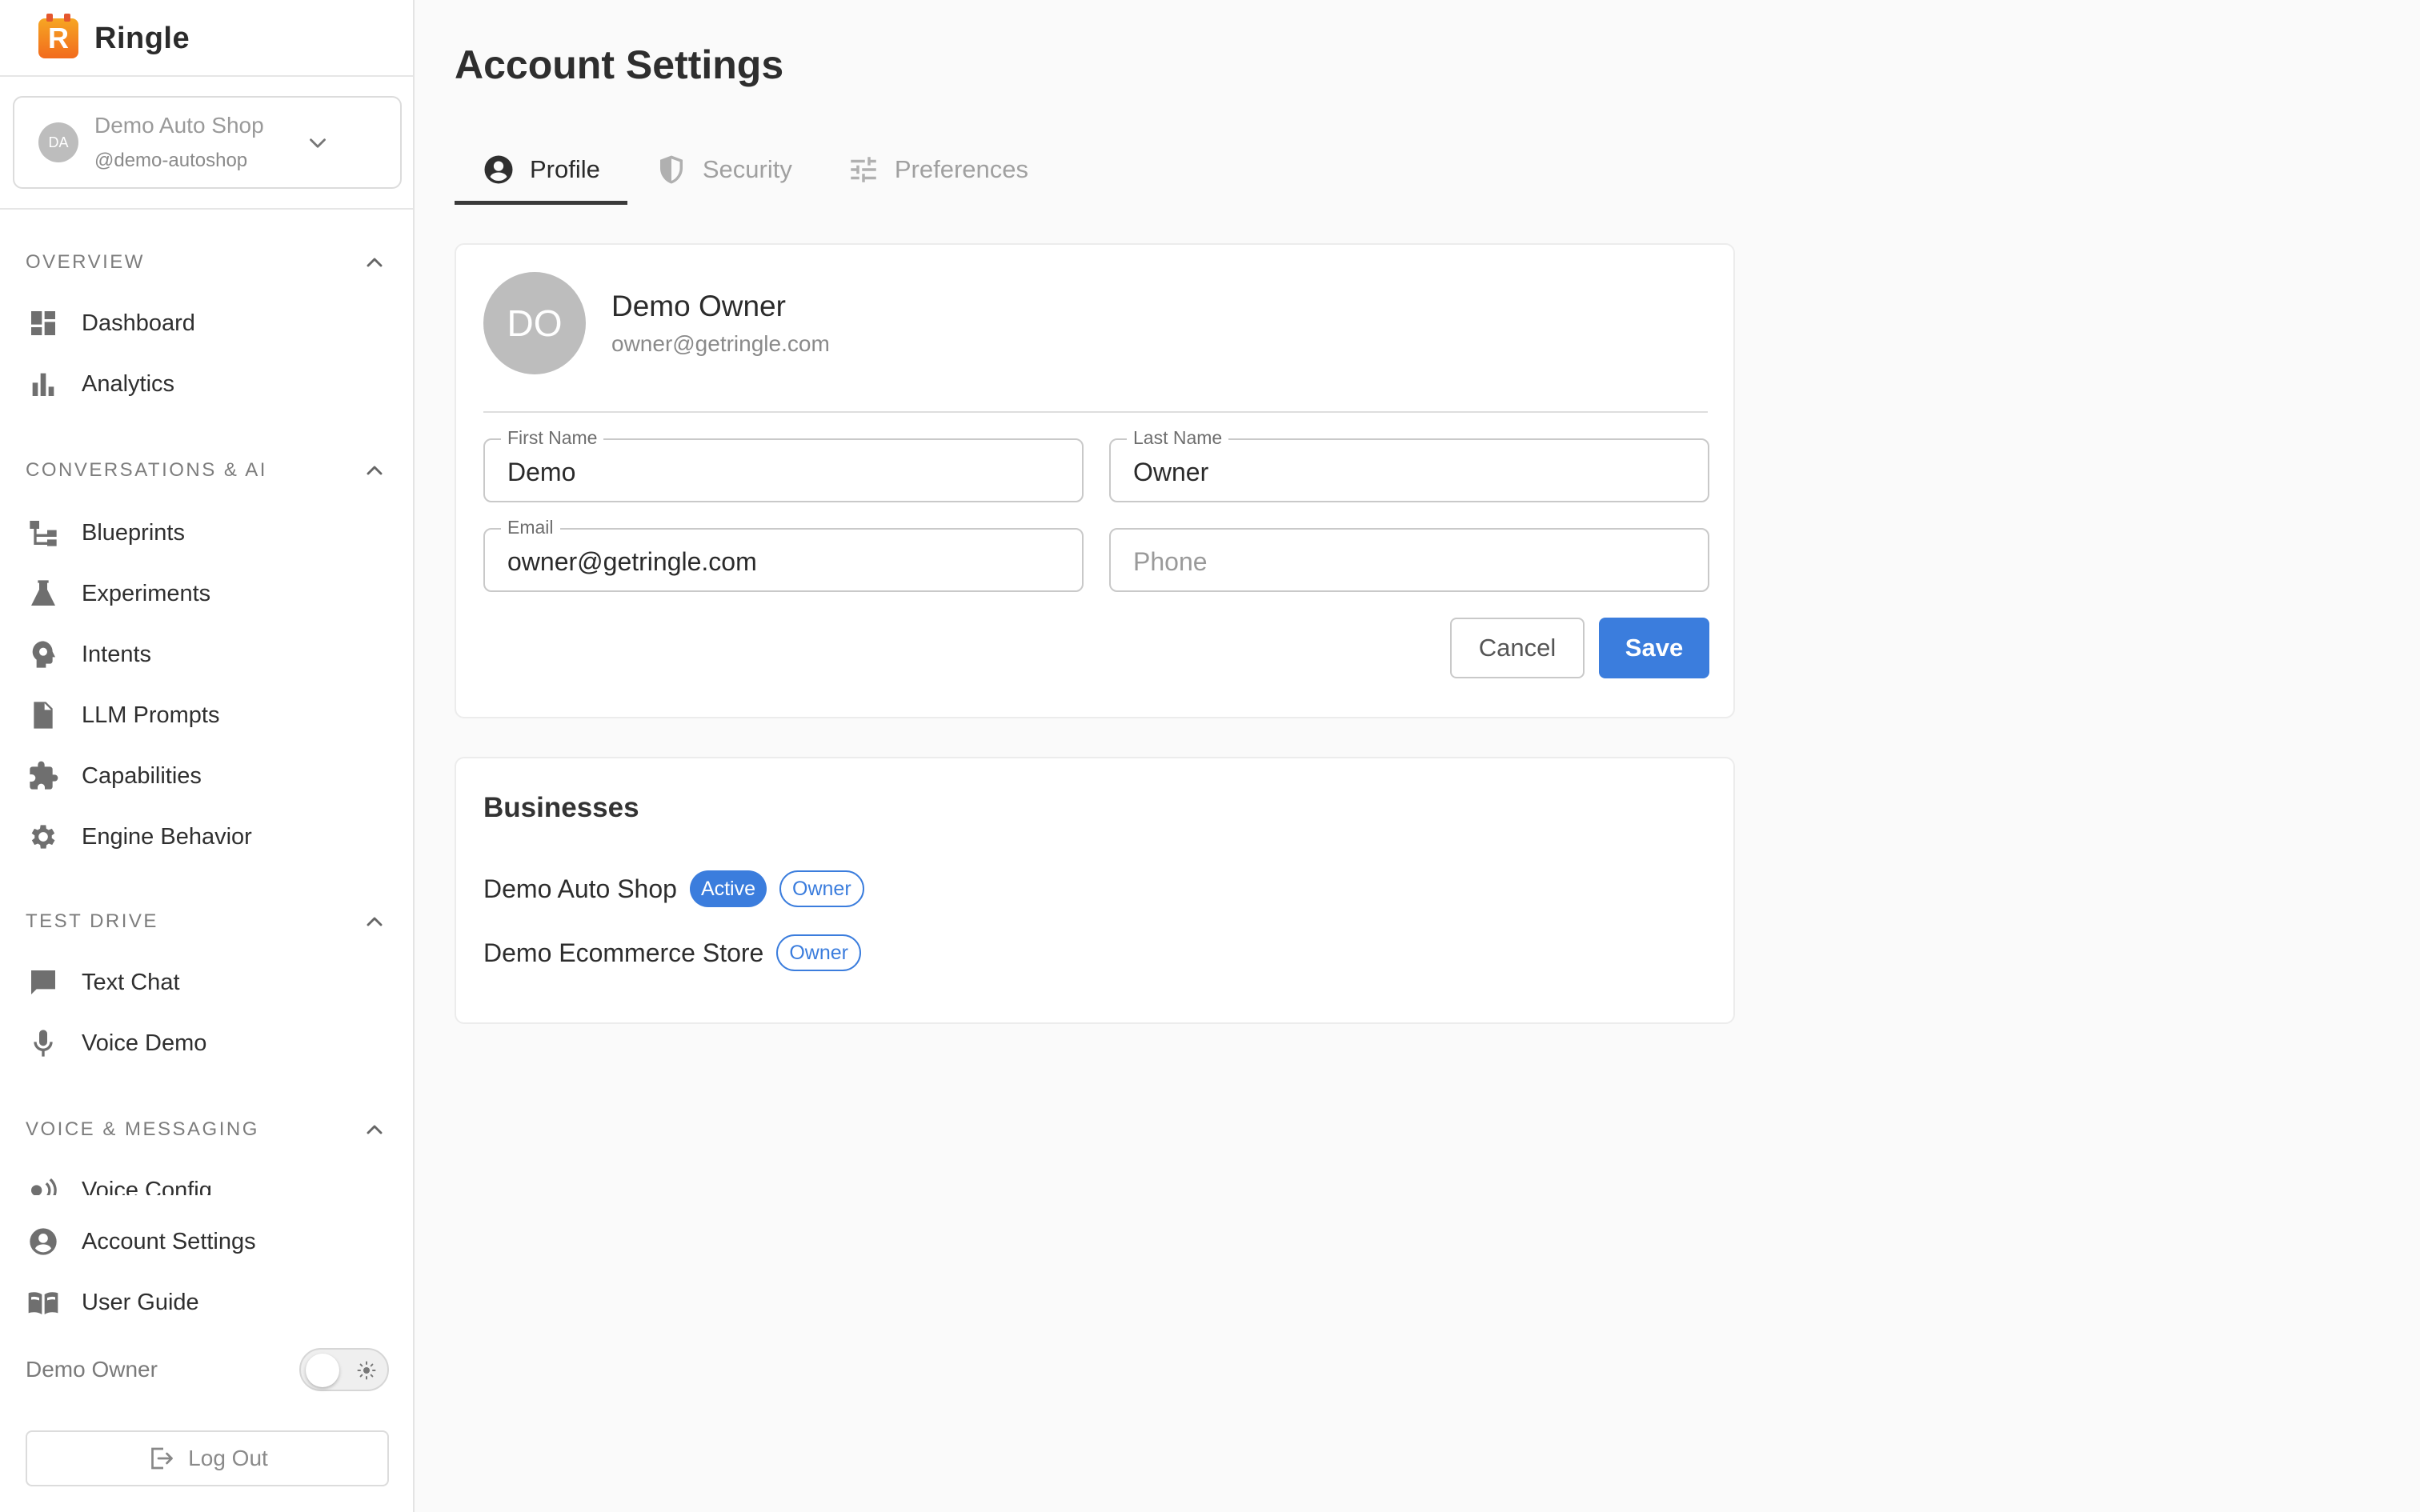 The width and height of the screenshot is (2420, 1512). What do you see at coordinates (140, 1302) in the screenshot?
I see `nav-item-label: User Guide` at bounding box center [140, 1302].